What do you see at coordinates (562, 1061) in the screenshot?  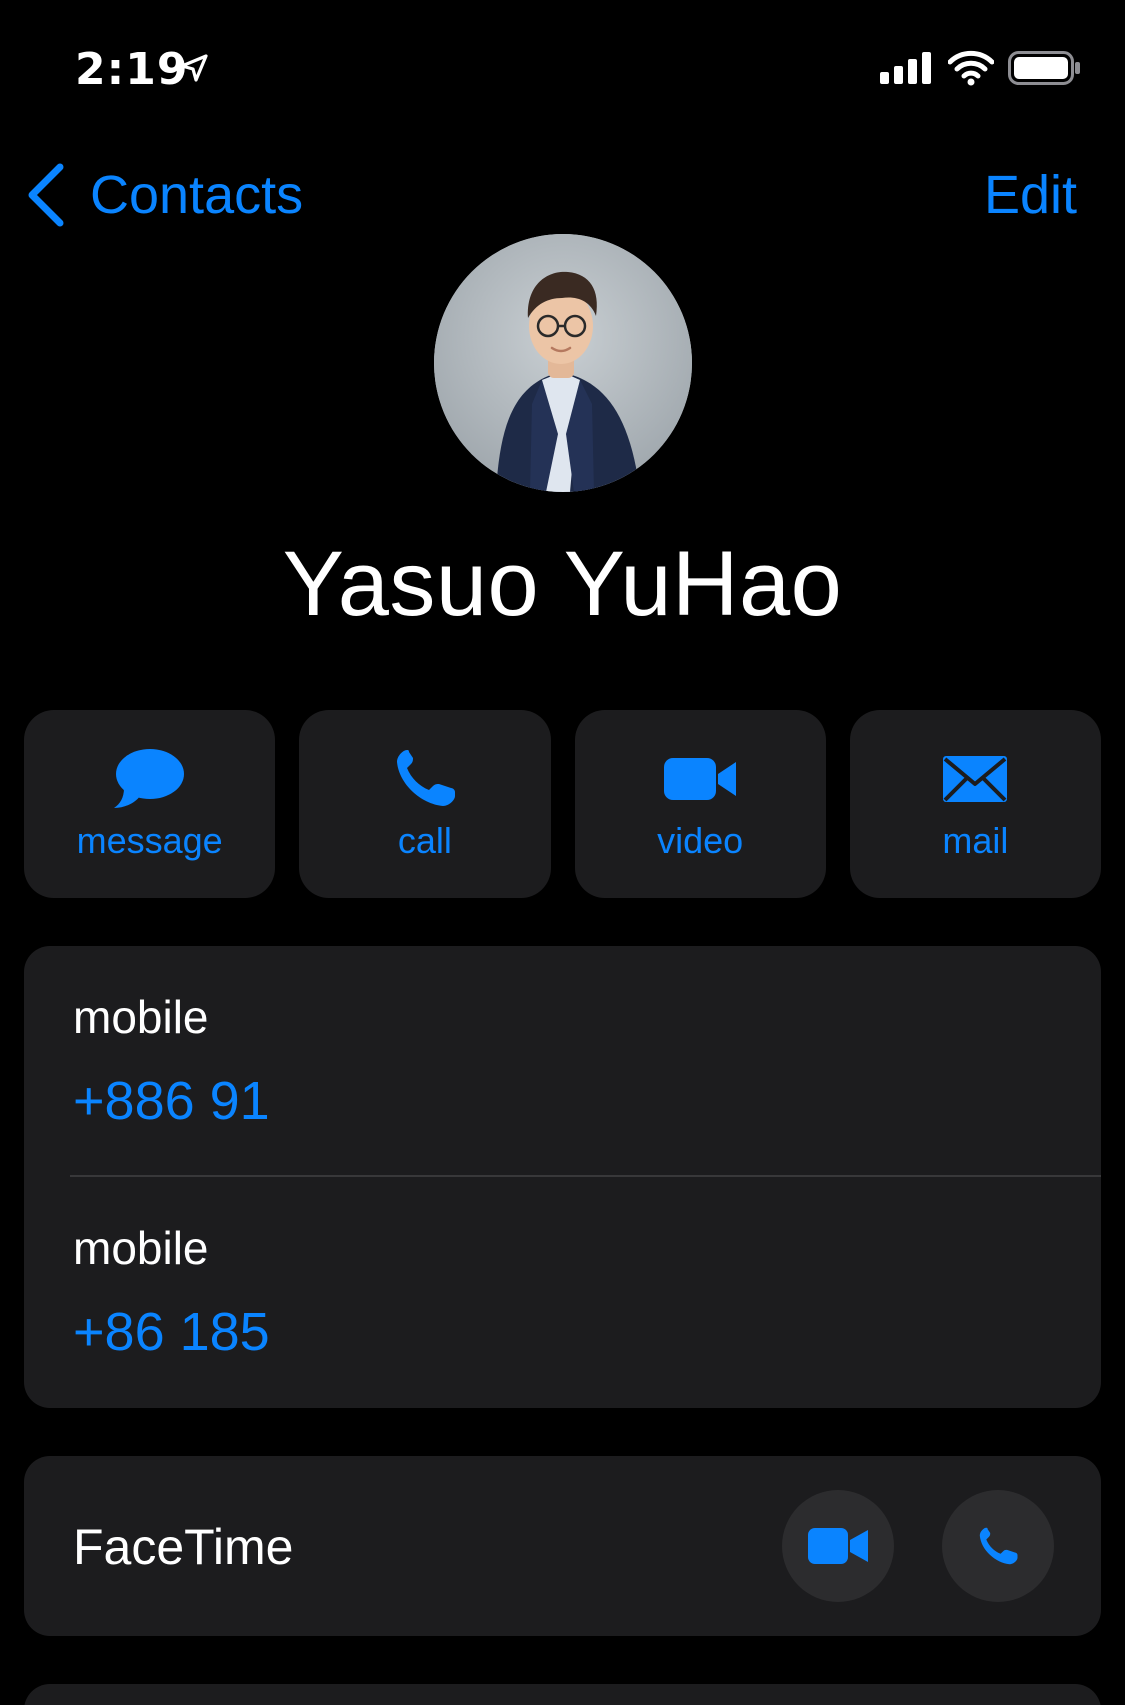 I see `phone-row: mobile +886 91` at bounding box center [562, 1061].